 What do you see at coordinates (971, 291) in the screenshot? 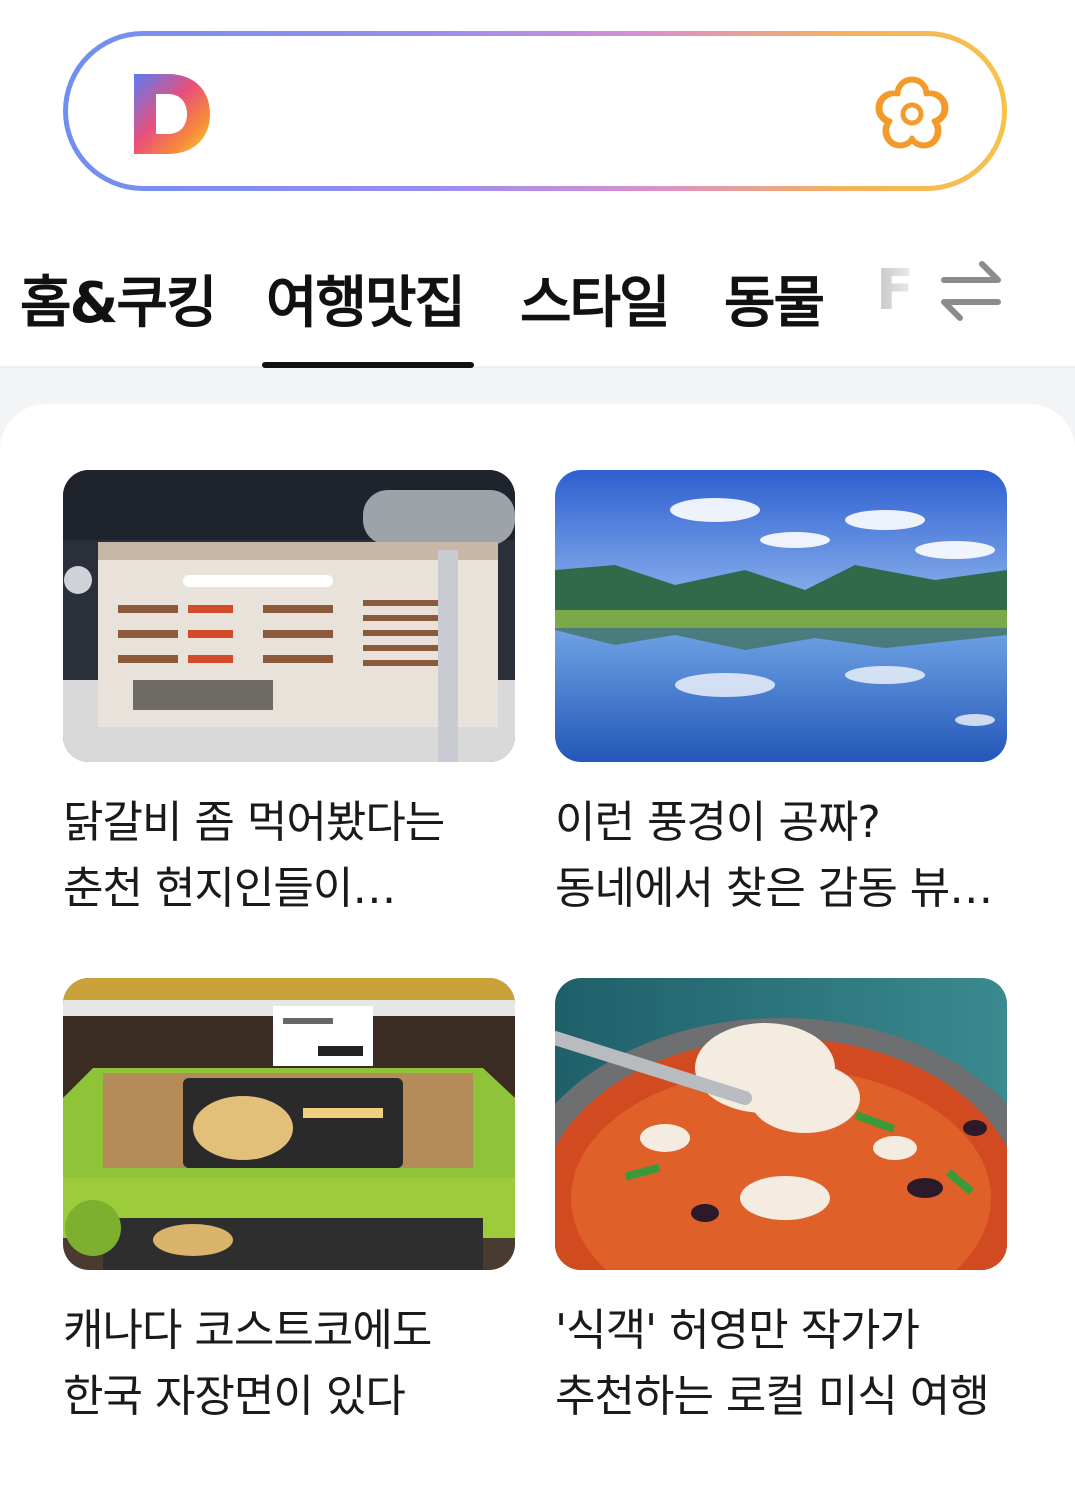
I see `swap-arrows-icon` at bounding box center [971, 291].